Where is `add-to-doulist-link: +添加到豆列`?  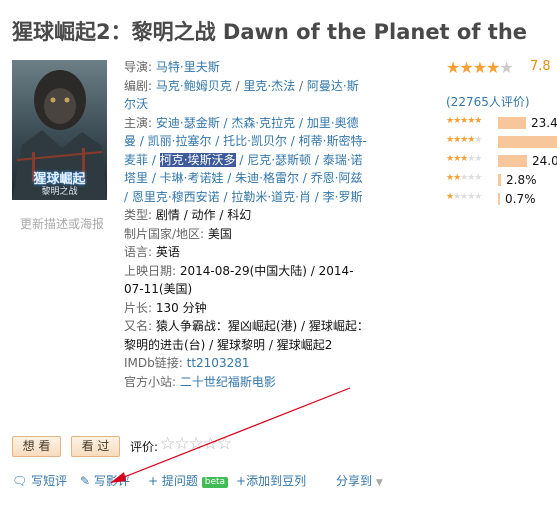 add-to-doulist-link: +添加到豆列 is located at coordinates (271, 480).